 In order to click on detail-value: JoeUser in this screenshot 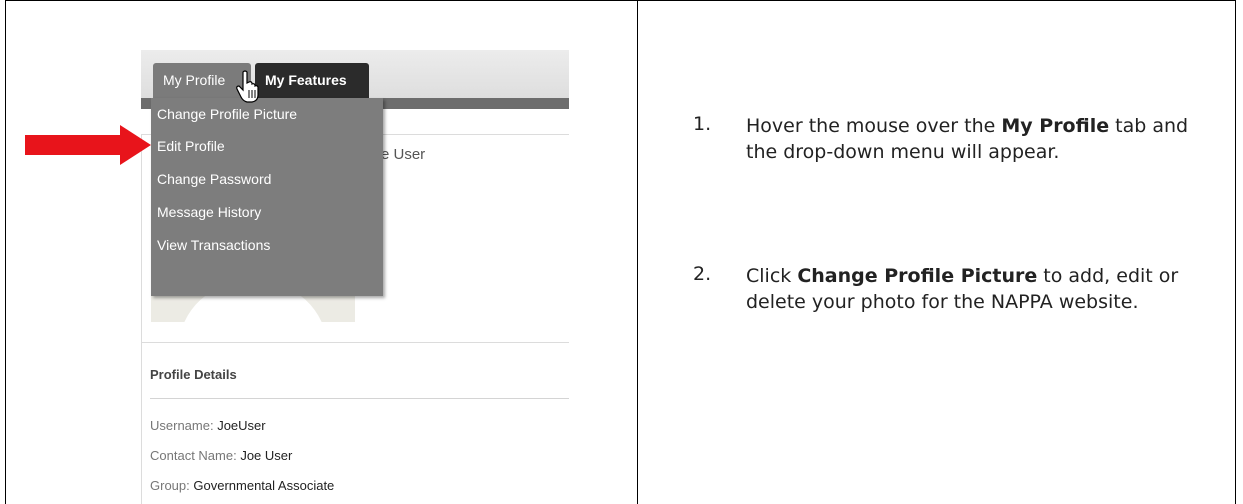, I will do `click(241, 425)`.